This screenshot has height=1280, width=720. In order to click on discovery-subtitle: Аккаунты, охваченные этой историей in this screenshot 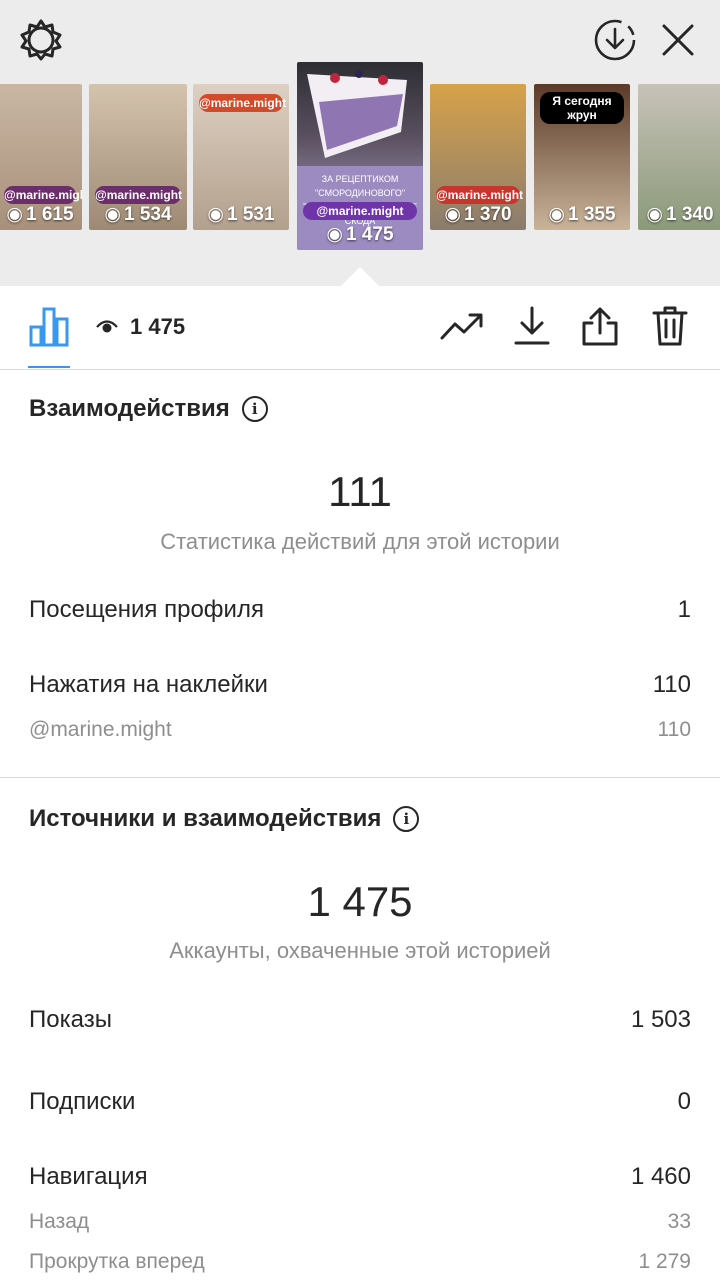, I will do `click(360, 950)`.